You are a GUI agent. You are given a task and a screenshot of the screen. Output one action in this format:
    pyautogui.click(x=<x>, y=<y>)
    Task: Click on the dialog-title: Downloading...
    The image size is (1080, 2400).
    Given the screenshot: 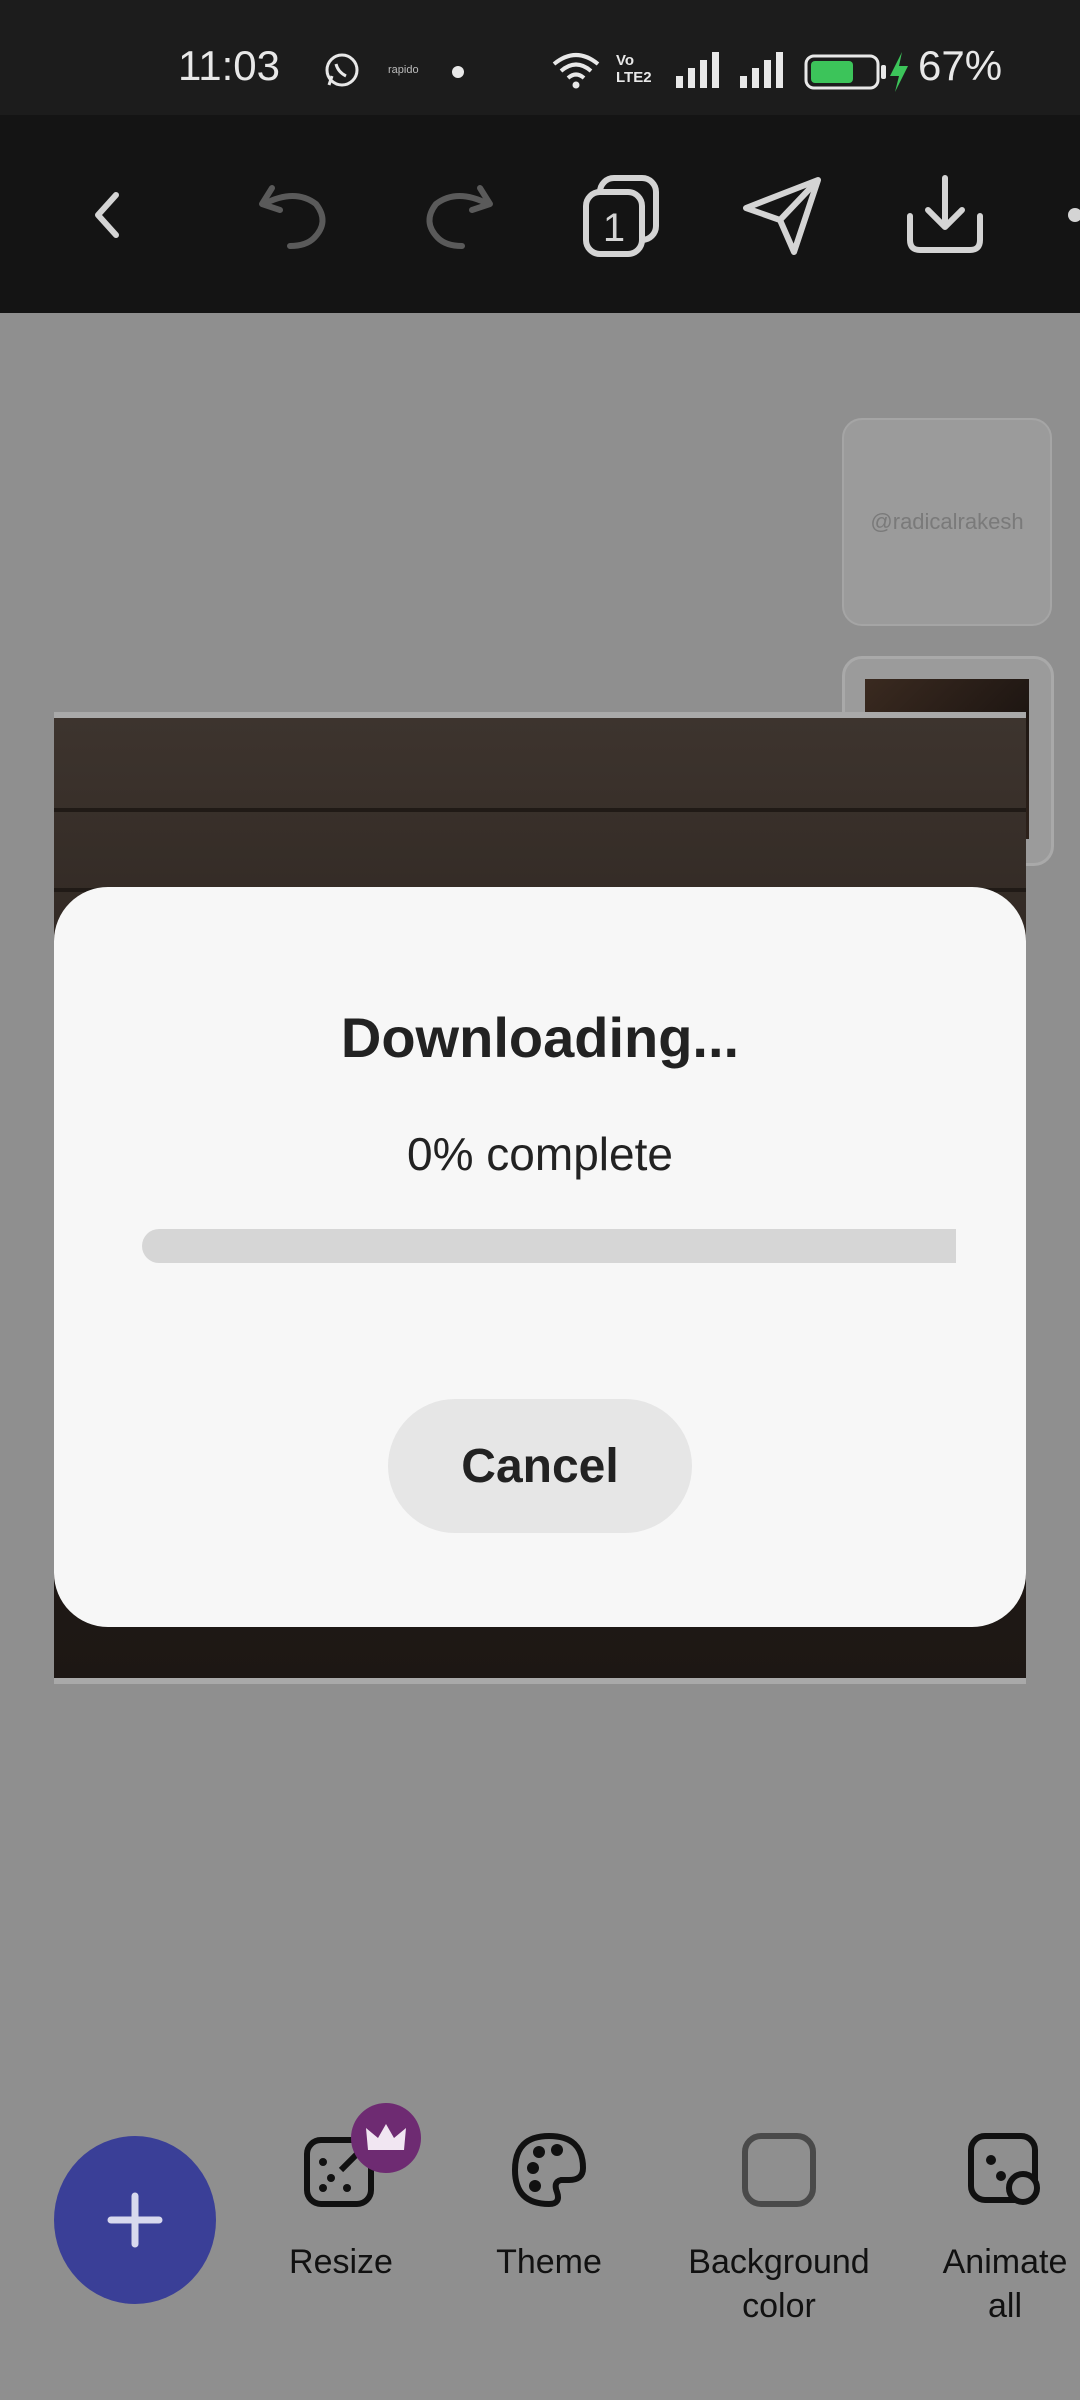 What is the action you would take?
    pyautogui.click(x=540, y=1037)
    